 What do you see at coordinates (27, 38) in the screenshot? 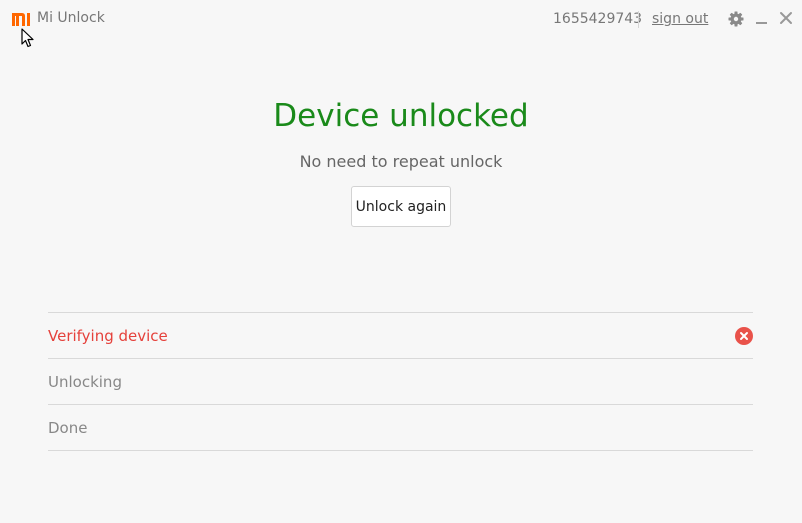
I see `mouse-pointer-icon` at bounding box center [27, 38].